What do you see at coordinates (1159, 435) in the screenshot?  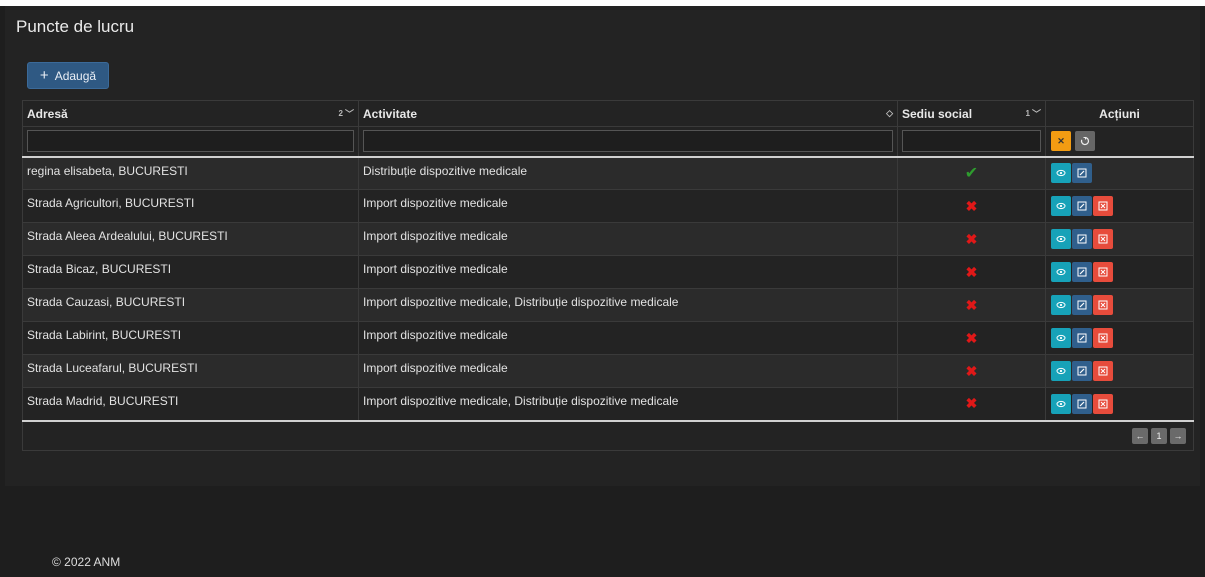 I see `page-1-button: 1` at bounding box center [1159, 435].